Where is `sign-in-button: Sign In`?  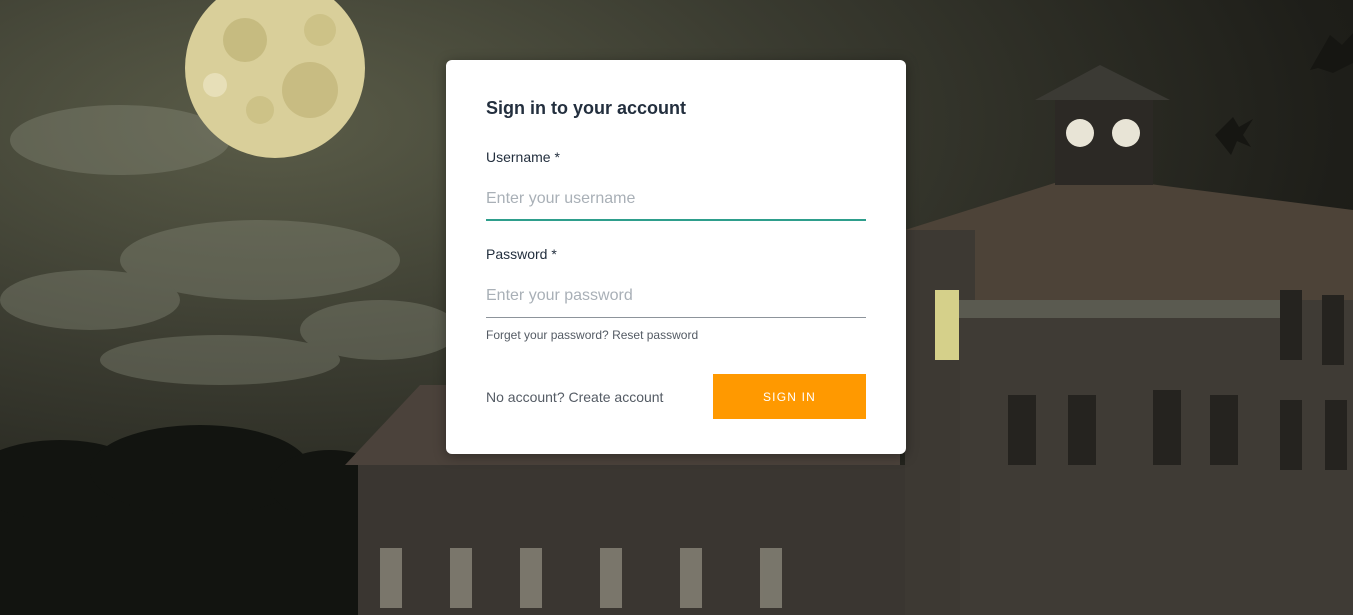
sign-in-button: Sign In is located at coordinates (789, 396).